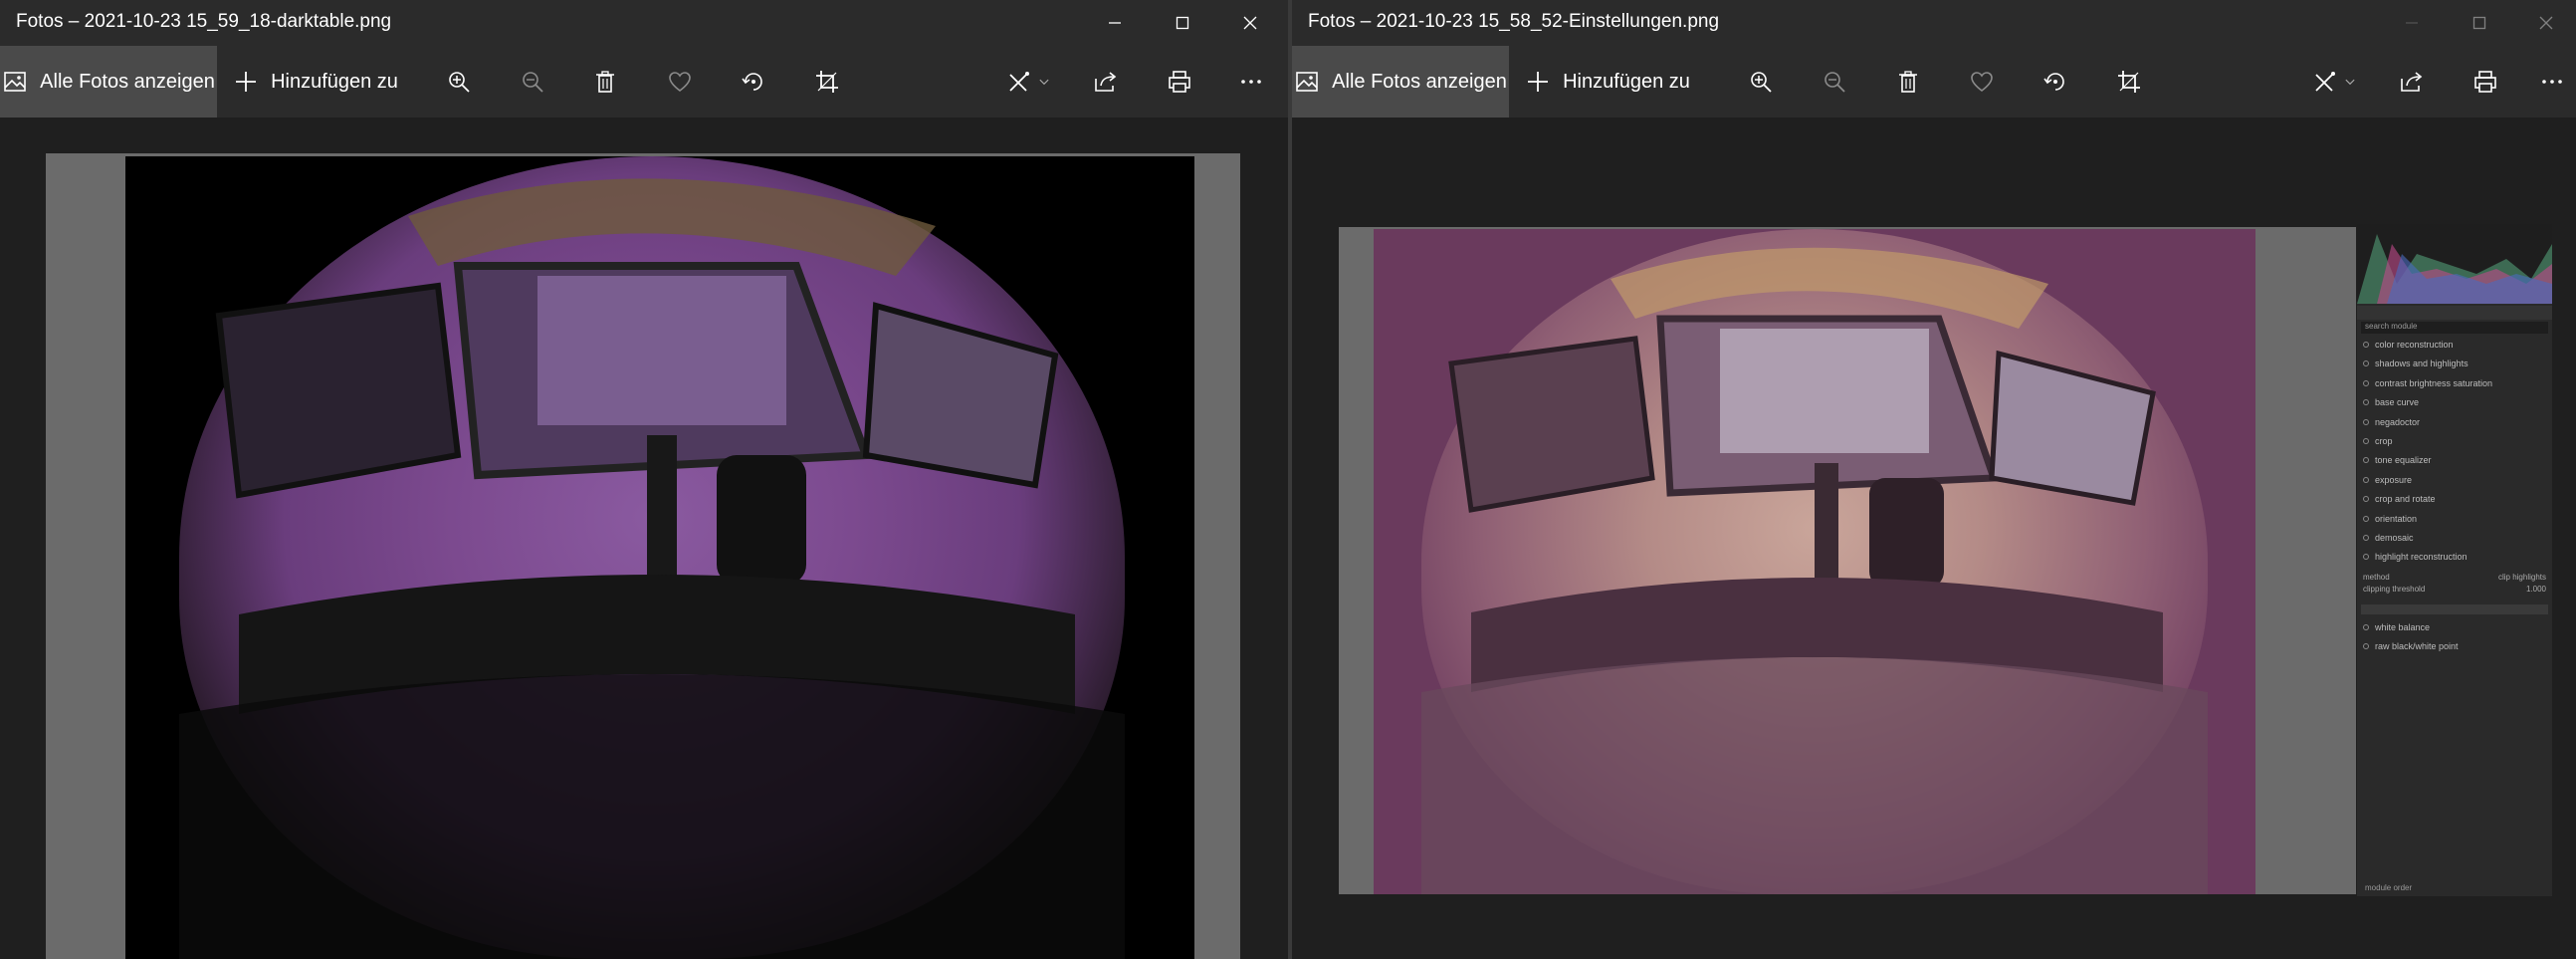  I want to click on module-row: shadows and highlights, so click(2454, 363).